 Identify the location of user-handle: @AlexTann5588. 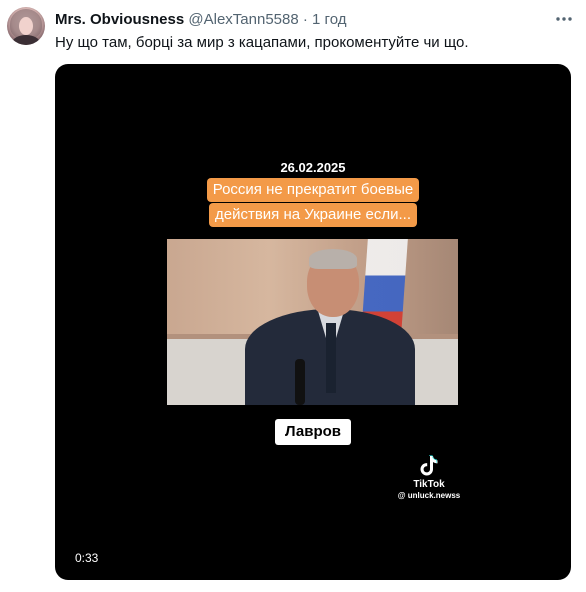
(243, 19).